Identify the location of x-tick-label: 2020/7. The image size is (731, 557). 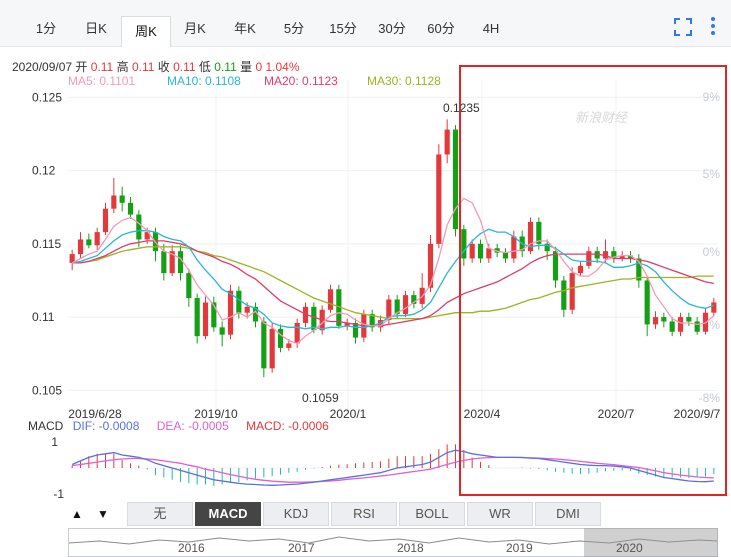
(616, 414).